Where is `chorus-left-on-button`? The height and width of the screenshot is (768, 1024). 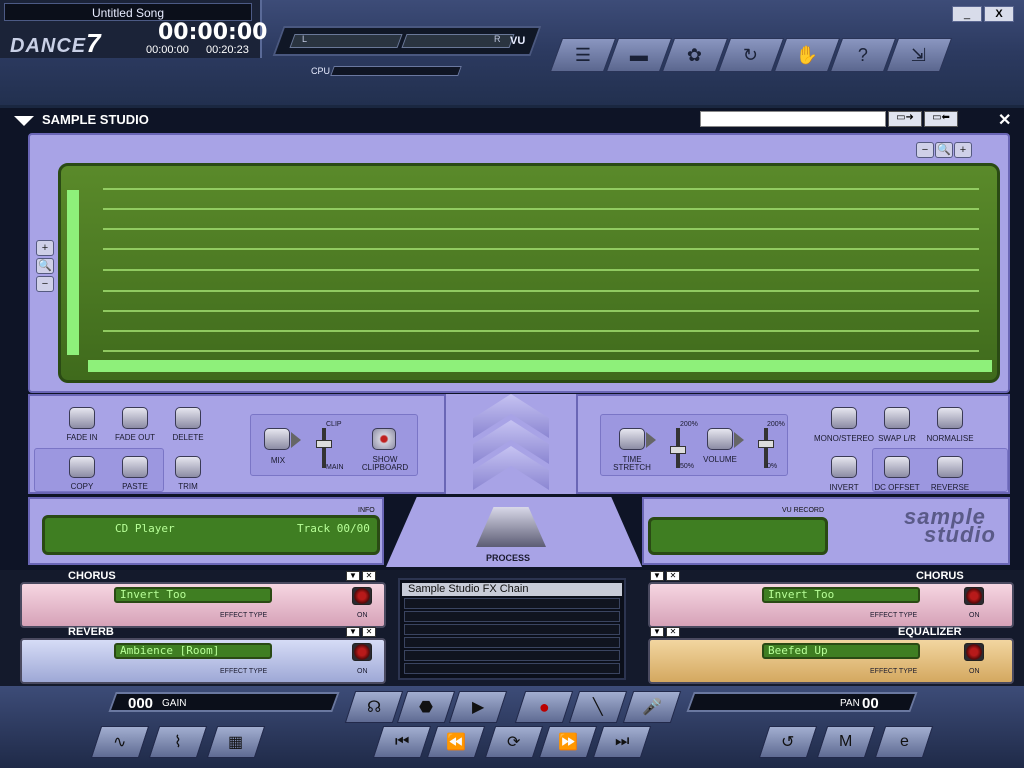 chorus-left-on-button is located at coordinates (362, 596).